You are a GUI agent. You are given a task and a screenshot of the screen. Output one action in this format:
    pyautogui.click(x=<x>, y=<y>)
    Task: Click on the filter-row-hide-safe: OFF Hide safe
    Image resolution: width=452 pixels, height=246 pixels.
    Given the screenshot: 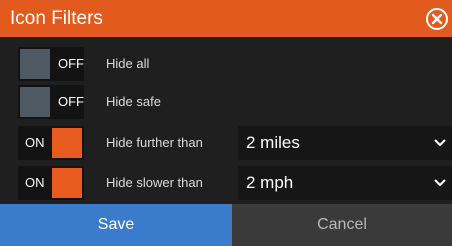 What is the action you would take?
    pyautogui.click(x=226, y=102)
    